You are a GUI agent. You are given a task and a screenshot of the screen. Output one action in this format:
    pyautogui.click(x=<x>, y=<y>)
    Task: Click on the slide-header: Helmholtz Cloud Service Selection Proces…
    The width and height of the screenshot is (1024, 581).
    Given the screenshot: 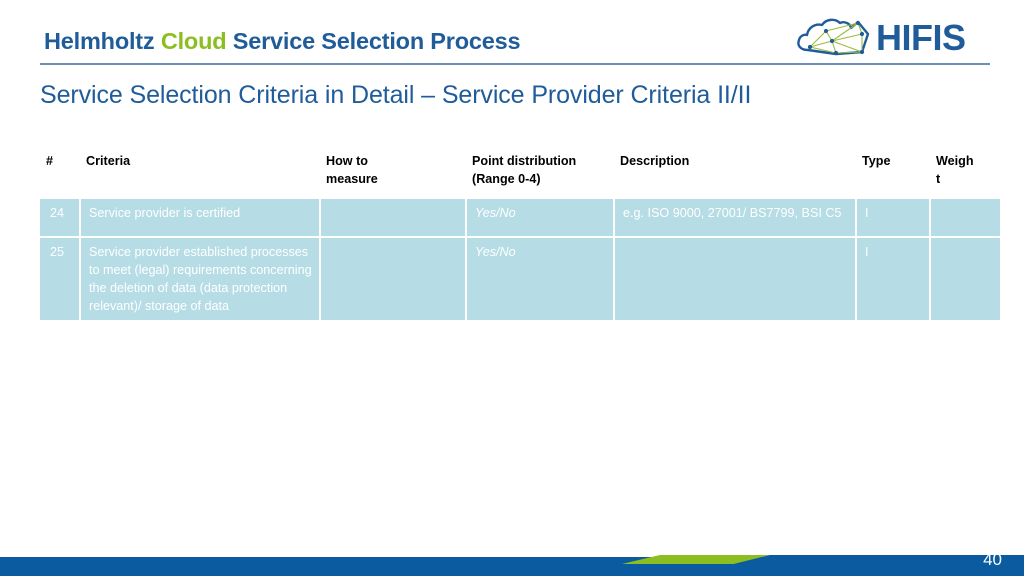 What is the action you would take?
    pyautogui.click(x=512, y=35)
    